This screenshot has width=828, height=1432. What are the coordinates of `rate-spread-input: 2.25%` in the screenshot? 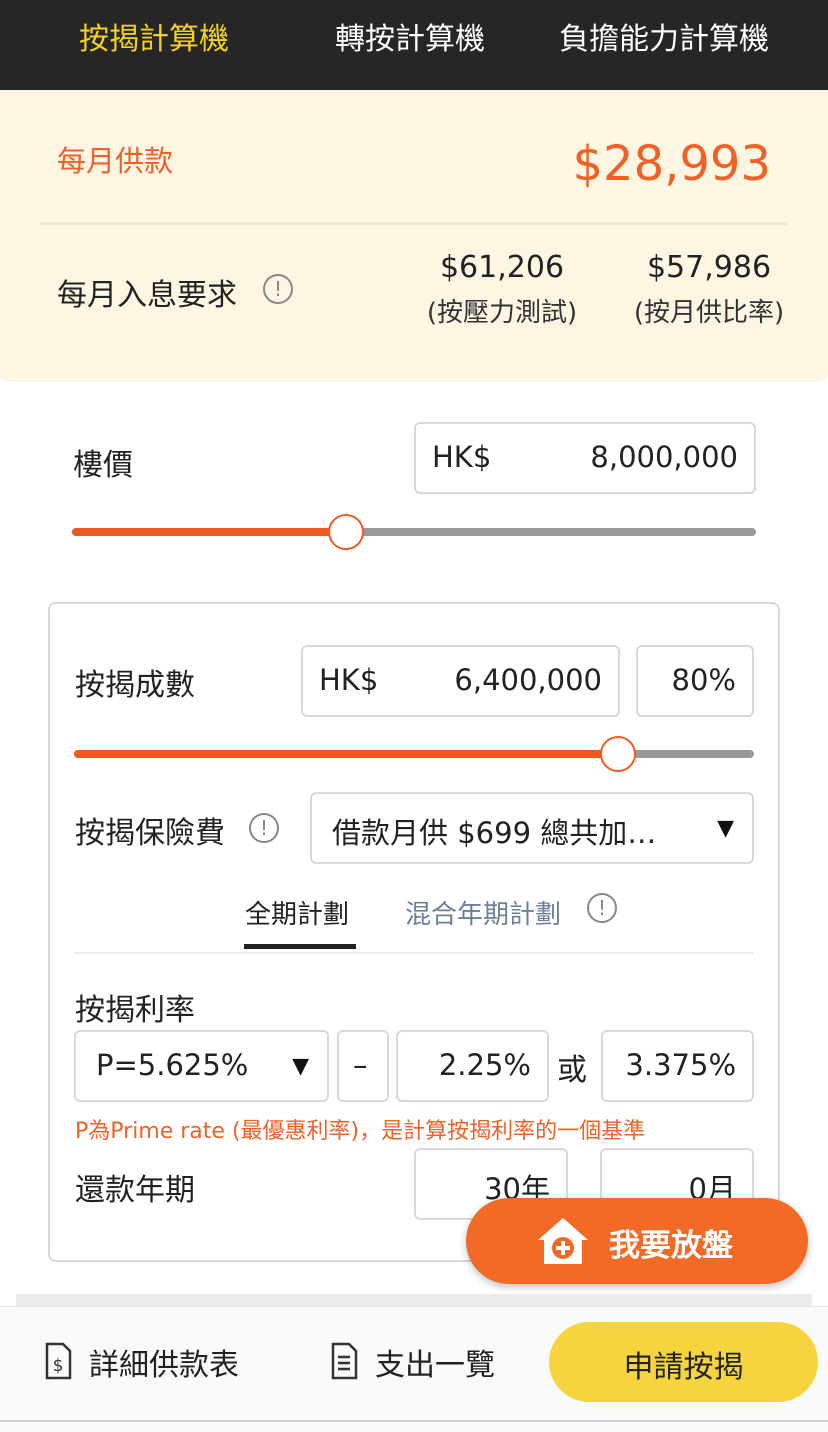 It's located at (472, 1066).